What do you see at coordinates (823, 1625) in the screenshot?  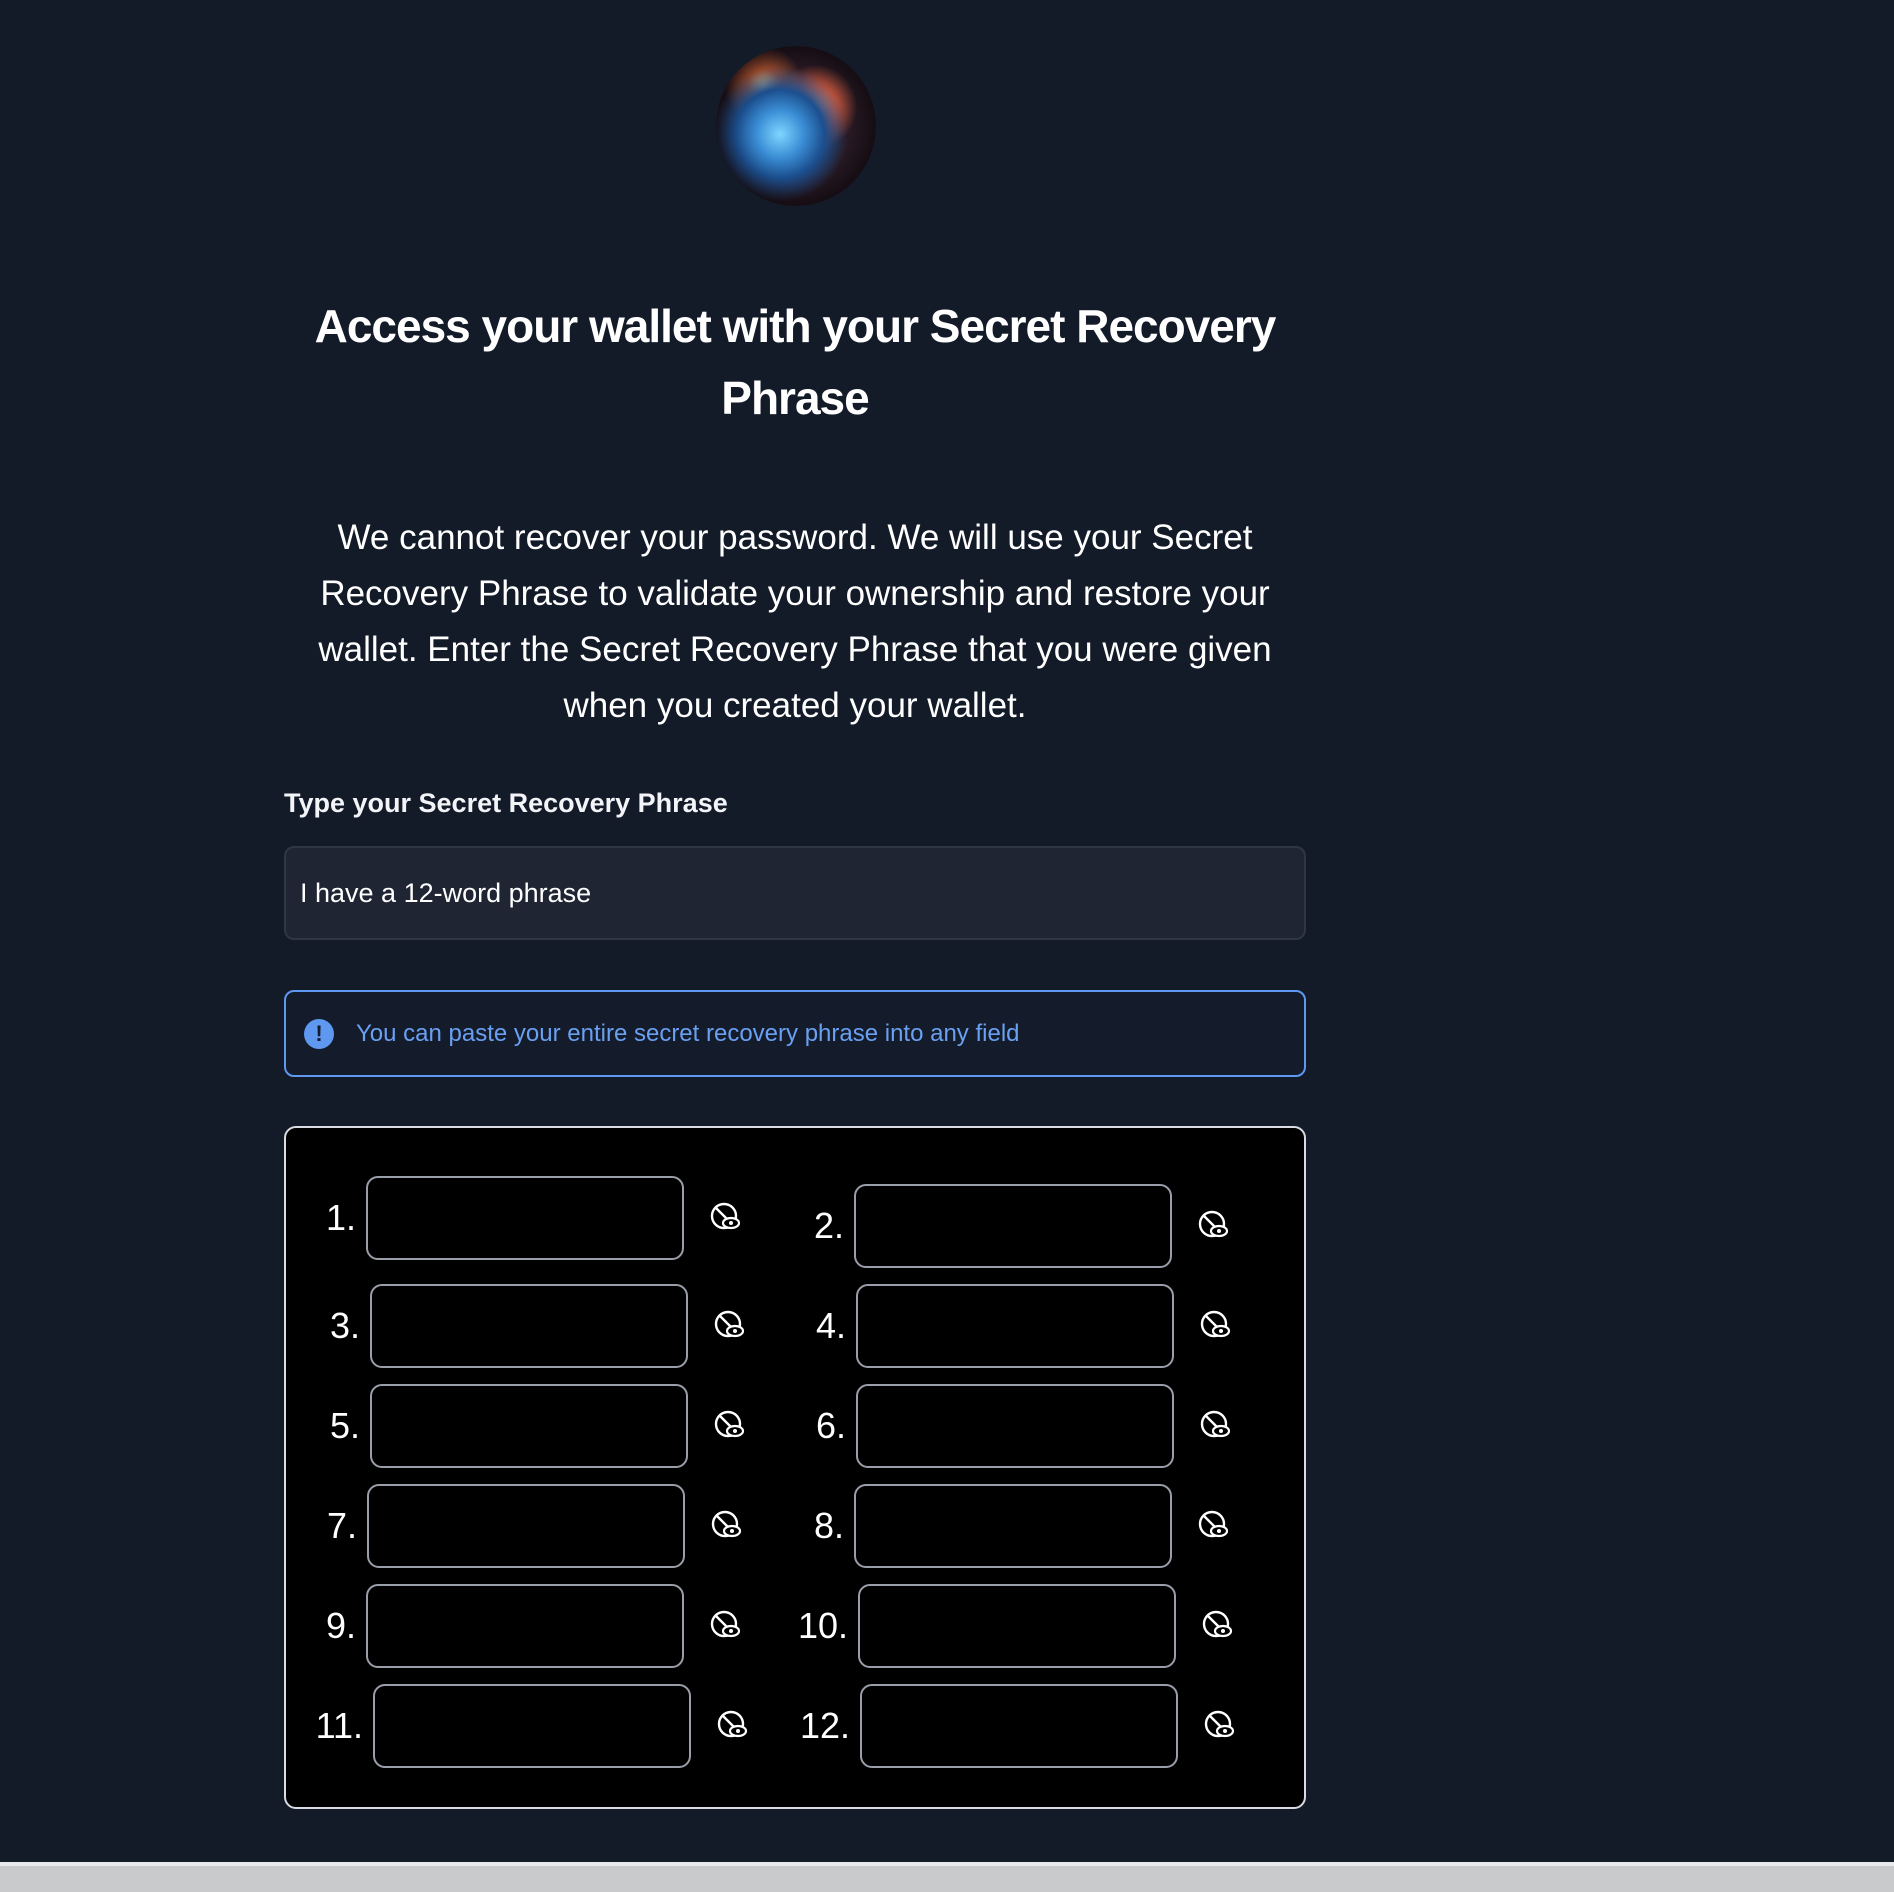 I see `word-number: 10.` at bounding box center [823, 1625].